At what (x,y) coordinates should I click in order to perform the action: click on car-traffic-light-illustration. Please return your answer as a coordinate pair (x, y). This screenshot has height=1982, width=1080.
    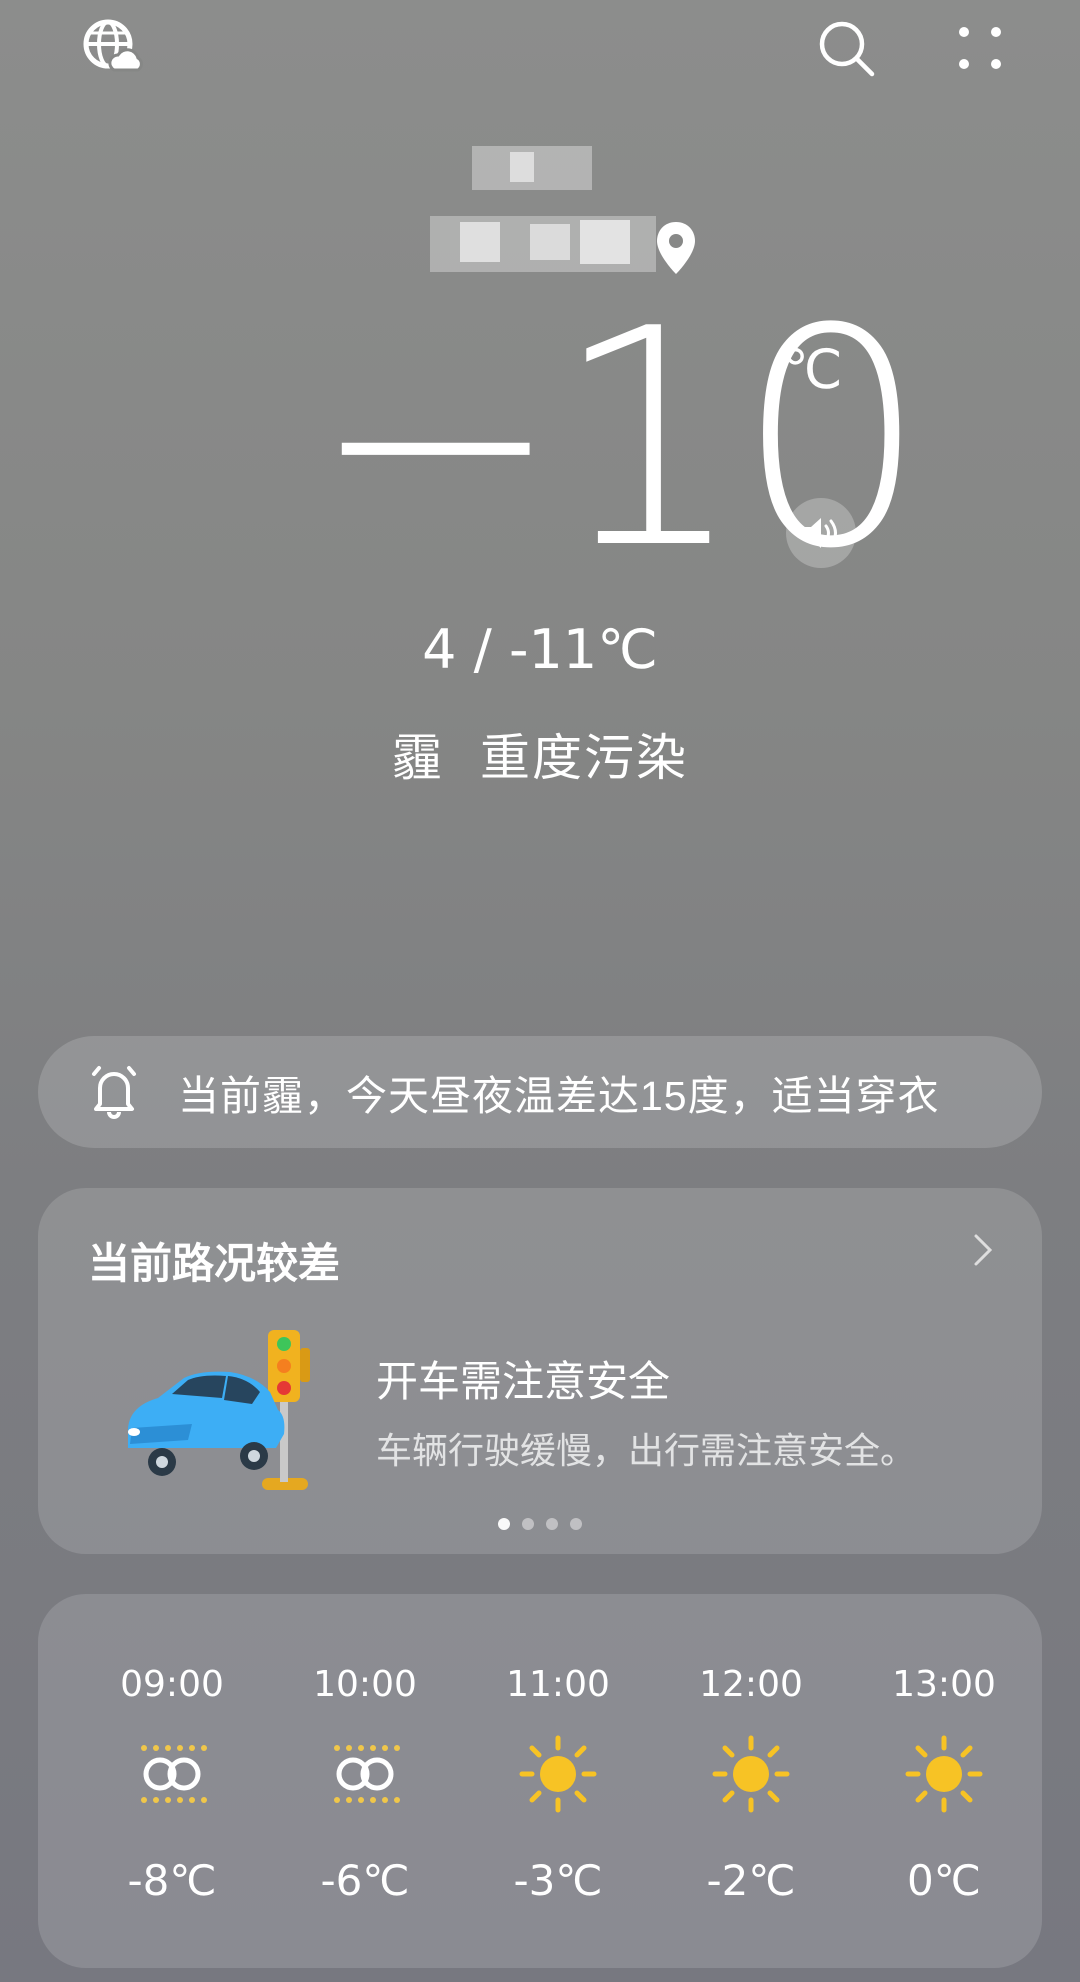
    Looking at the image, I should click on (232, 1413).